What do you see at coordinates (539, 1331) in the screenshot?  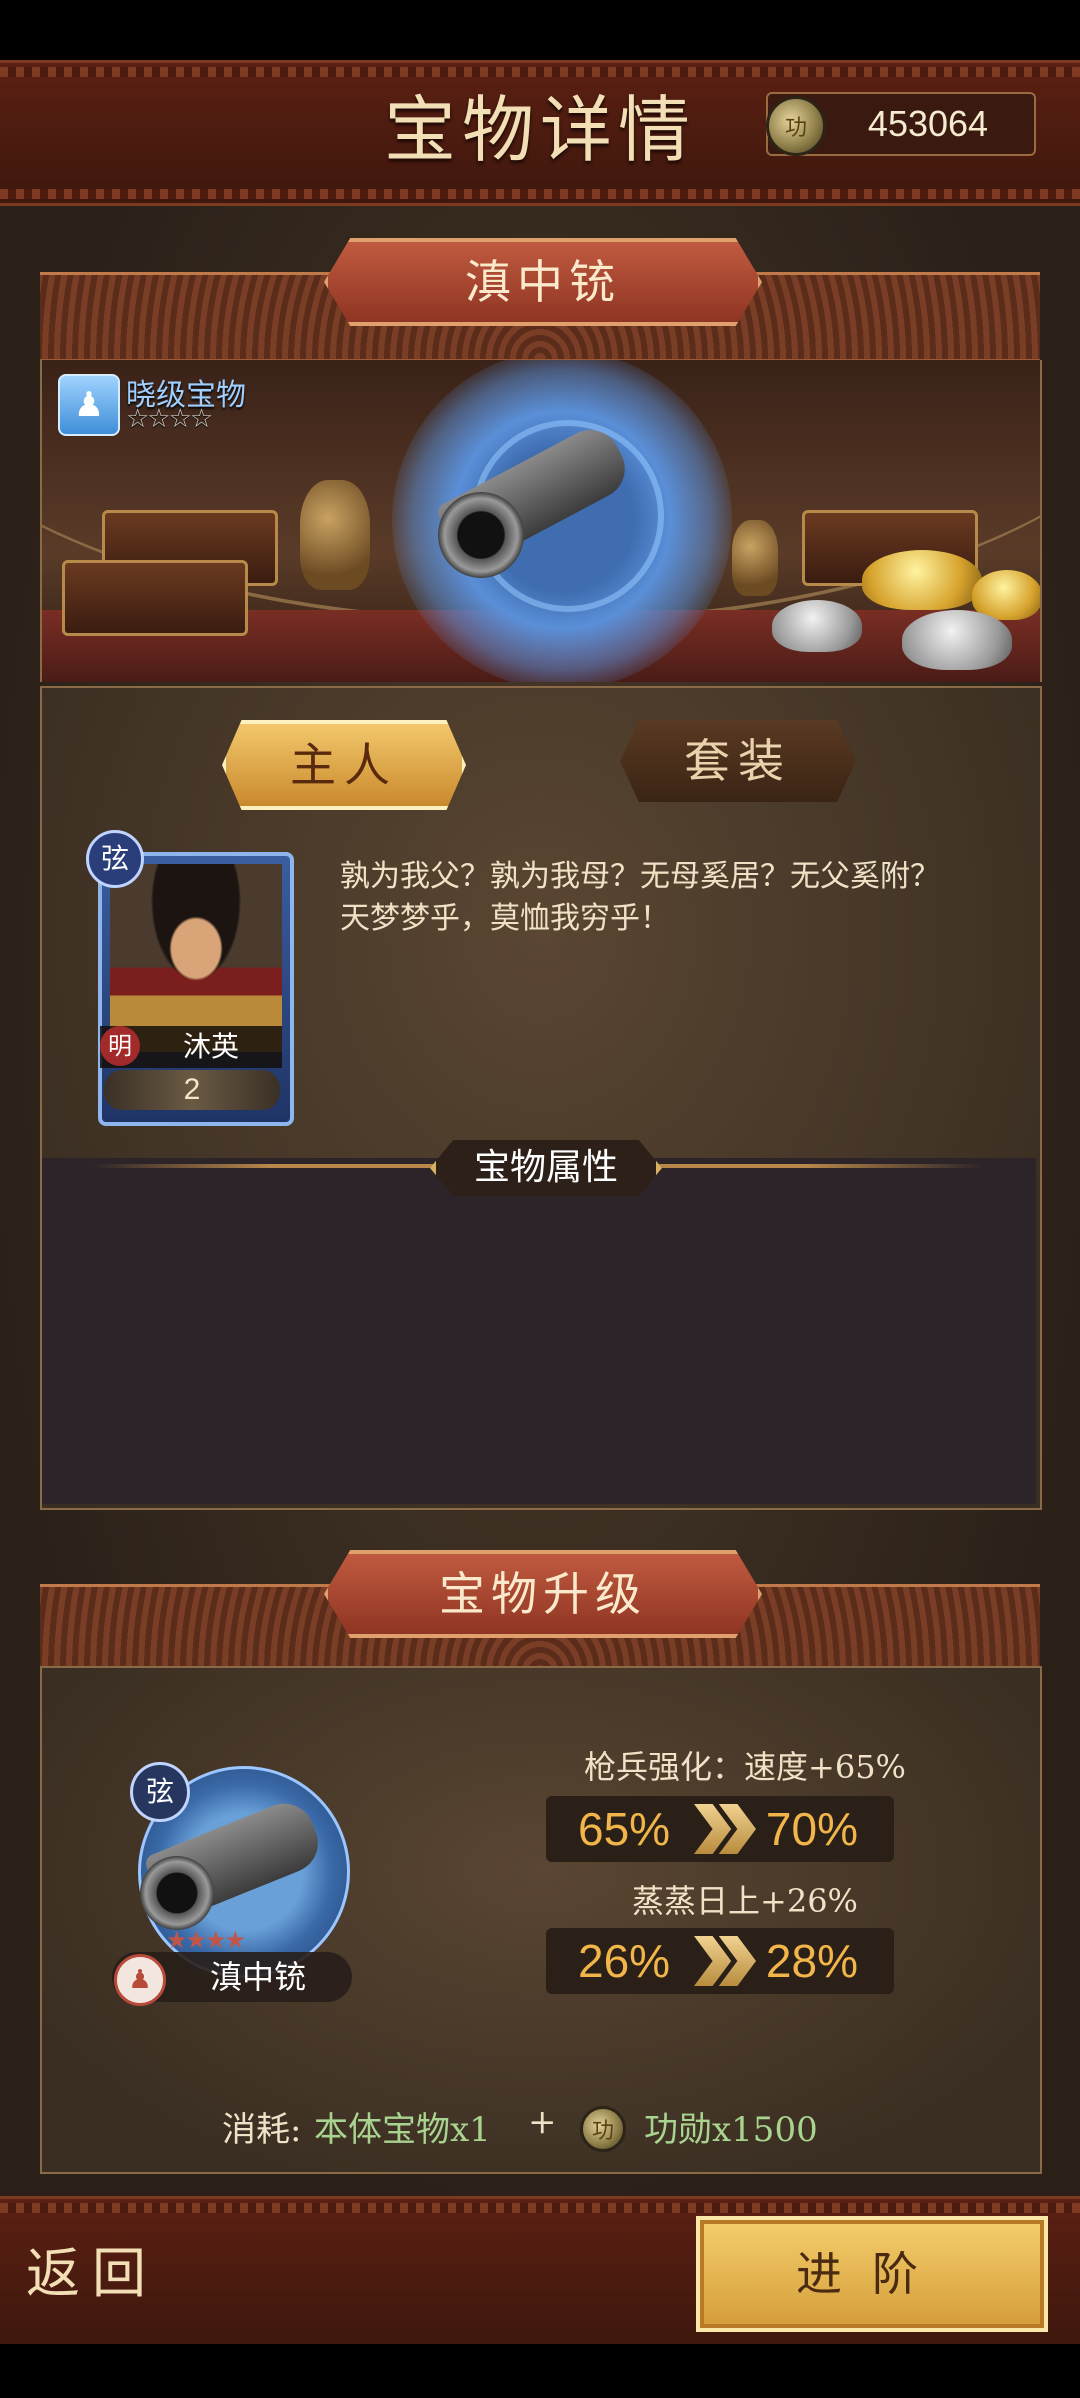 I see `attributes-area` at bounding box center [539, 1331].